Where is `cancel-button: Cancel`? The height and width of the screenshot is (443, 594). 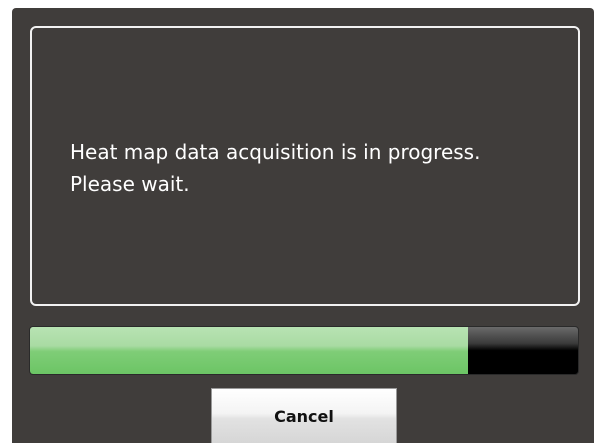
cancel-button: Cancel is located at coordinates (304, 415).